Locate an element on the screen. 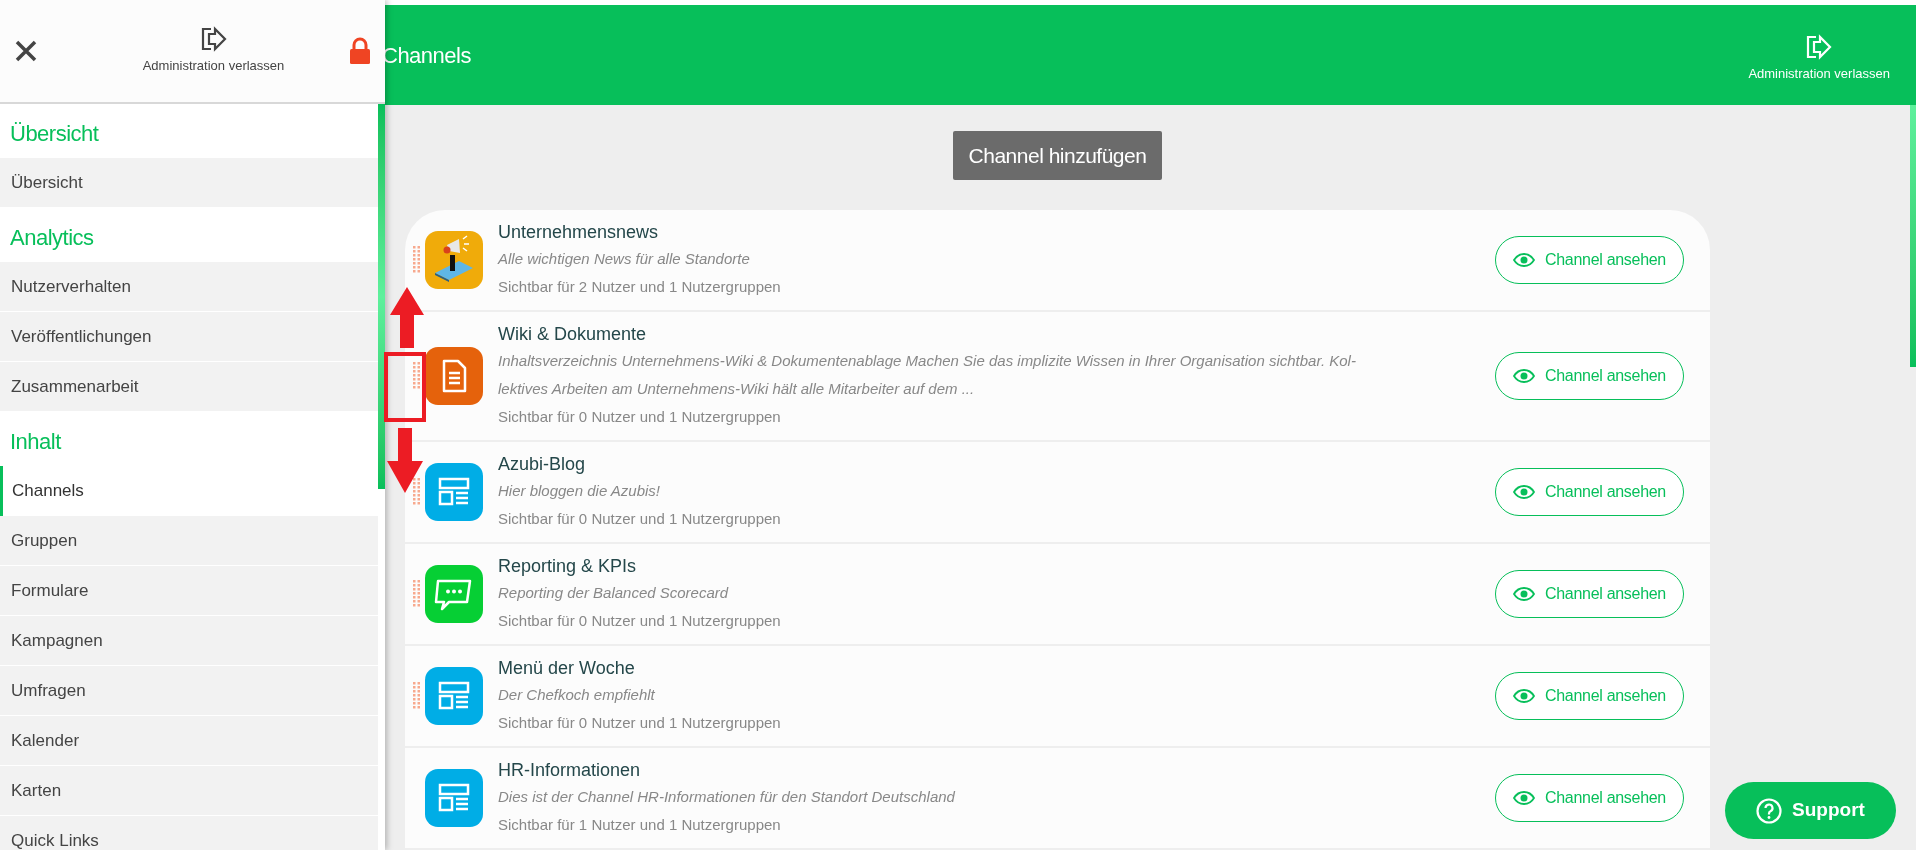 The height and width of the screenshot is (850, 1916). channel-title: Azubi-Blog is located at coordinates (542, 464).